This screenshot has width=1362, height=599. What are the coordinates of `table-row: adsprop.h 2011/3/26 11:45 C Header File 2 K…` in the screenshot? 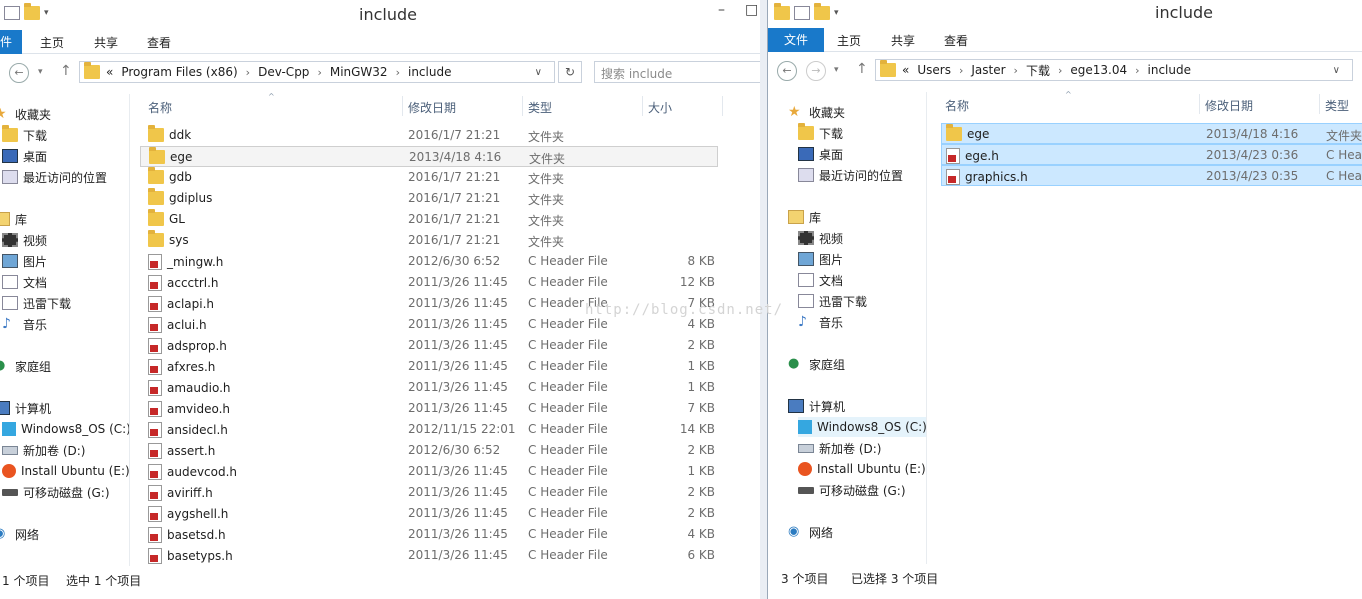 It's located at (429, 345).